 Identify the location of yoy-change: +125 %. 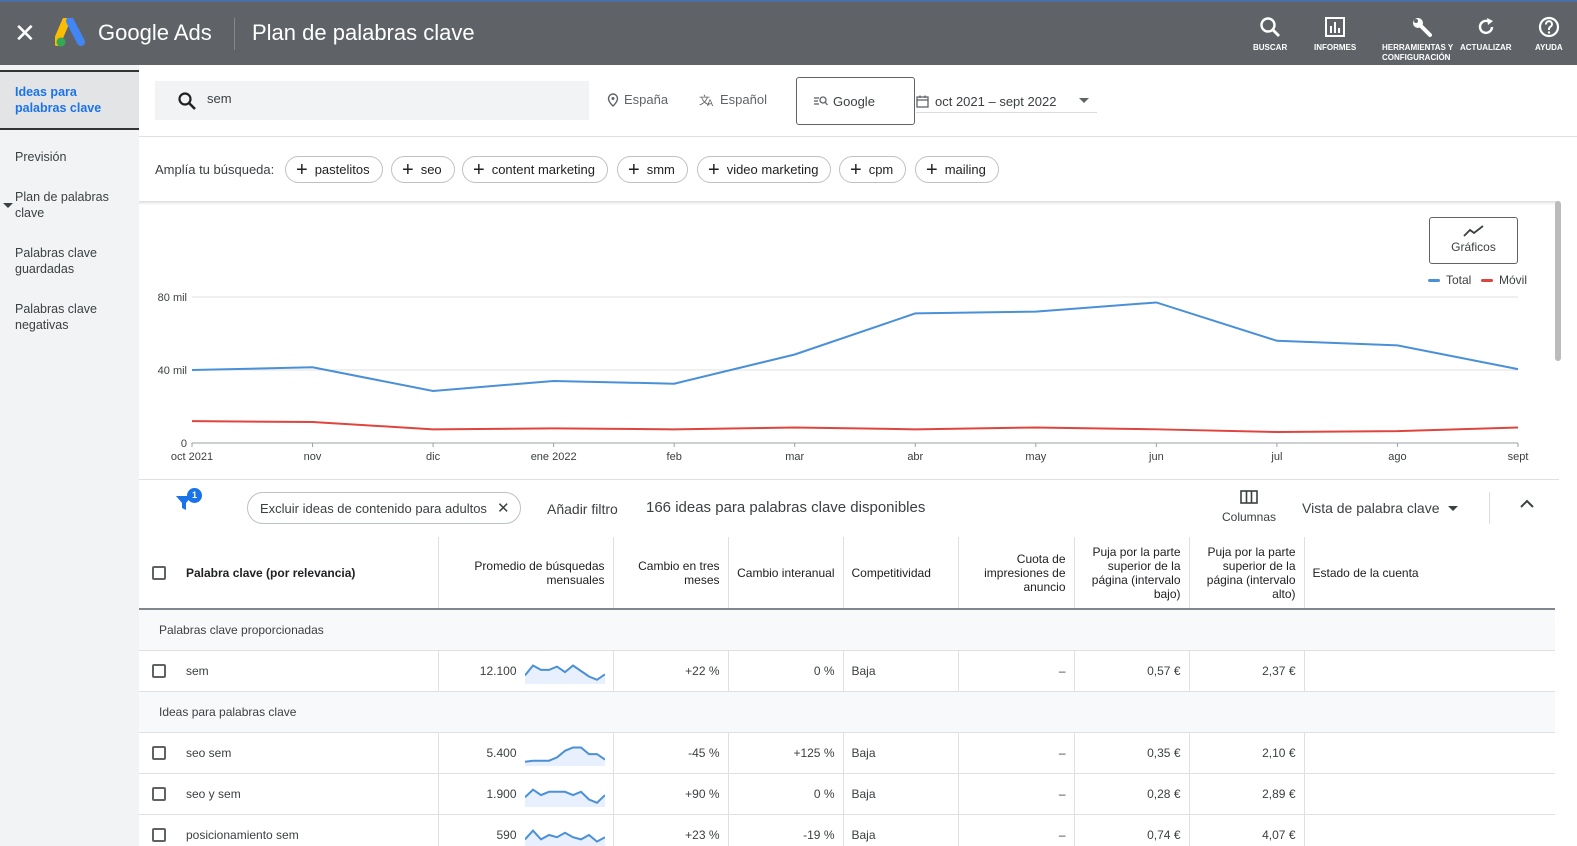
(786, 753).